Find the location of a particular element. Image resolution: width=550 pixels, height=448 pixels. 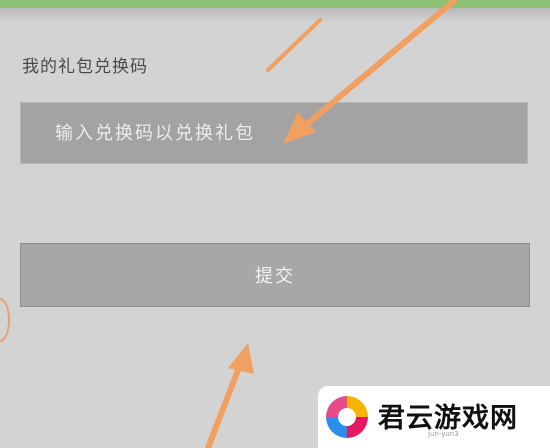

watermark-logo-icon is located at coordinates (347, 417).